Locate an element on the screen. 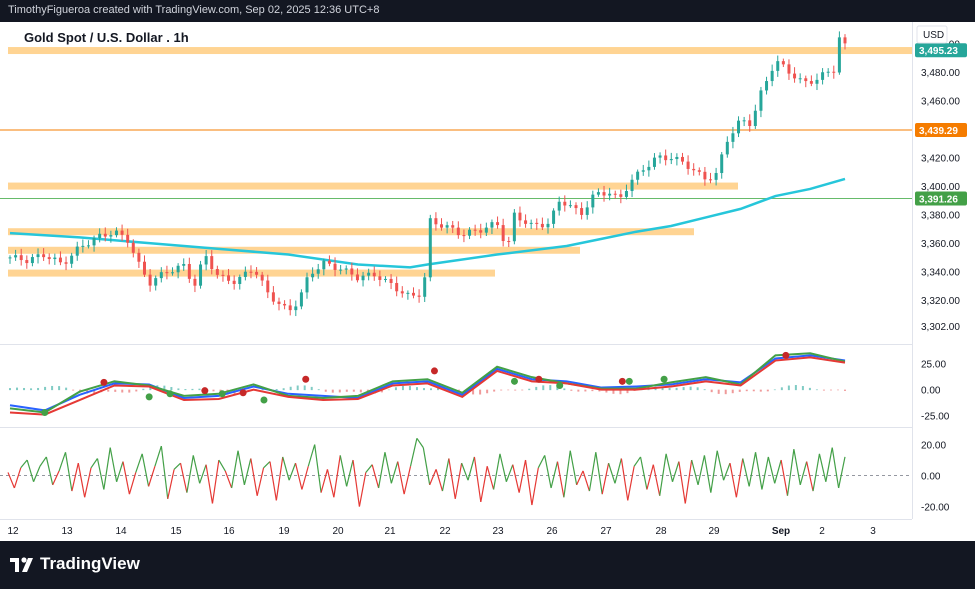 The height and width of the screenshot is (589, 975). y-tick-label: 3,480.00 is located at coordinates (940, 73).